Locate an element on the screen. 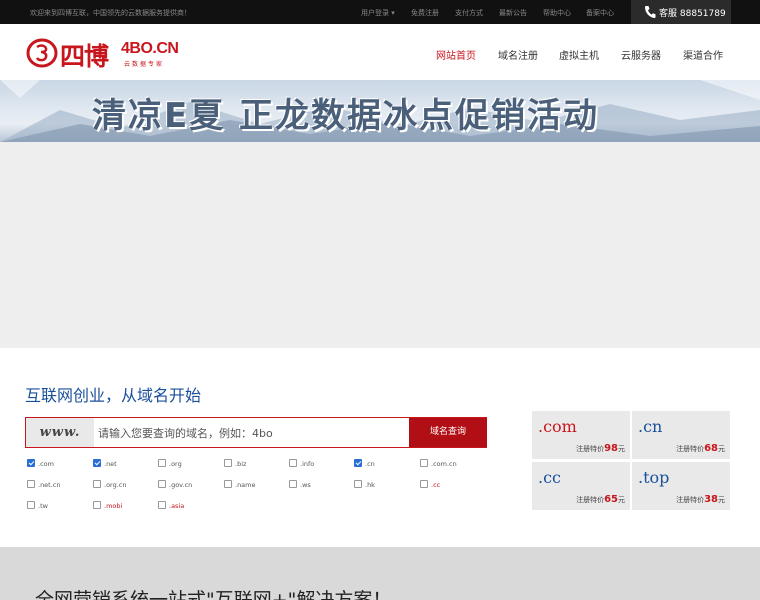 The image size is (760, 600). tld-label: .gov.cn is located at coordinates (181, 485).